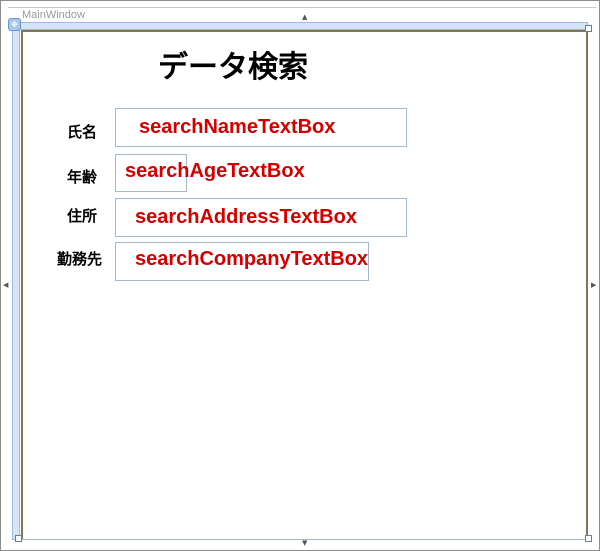 Image resolution: width=600 pixels, height=551 pixels. I want to click on search-address-annotation: searchAddressTextBox, so click(246, 217).